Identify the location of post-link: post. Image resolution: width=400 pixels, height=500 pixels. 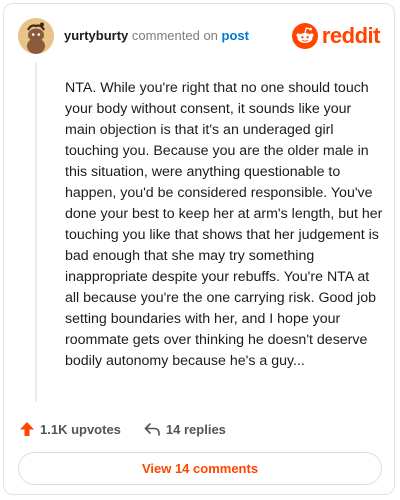
(235, 35).